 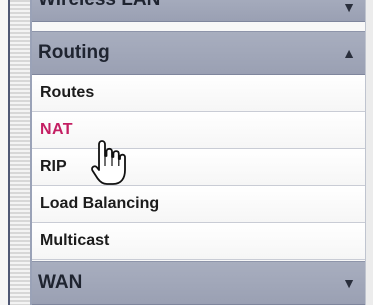 I want to click on menu-item-routes-label: Routes, so click(x=67, y=92).